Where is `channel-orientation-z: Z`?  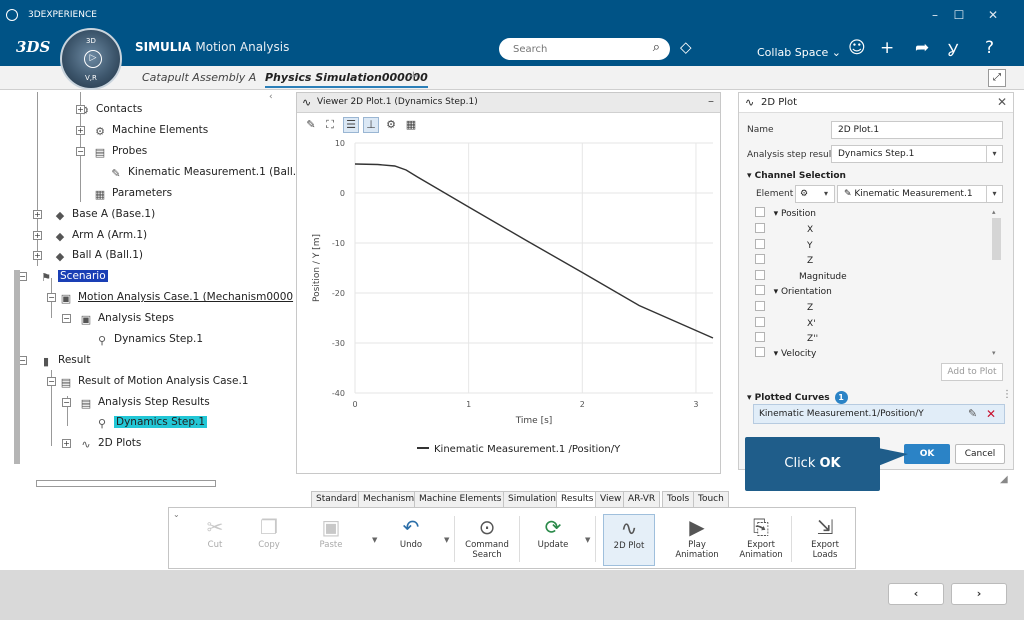 channel-orientation-z: Z is located at coordinates (784, 308).